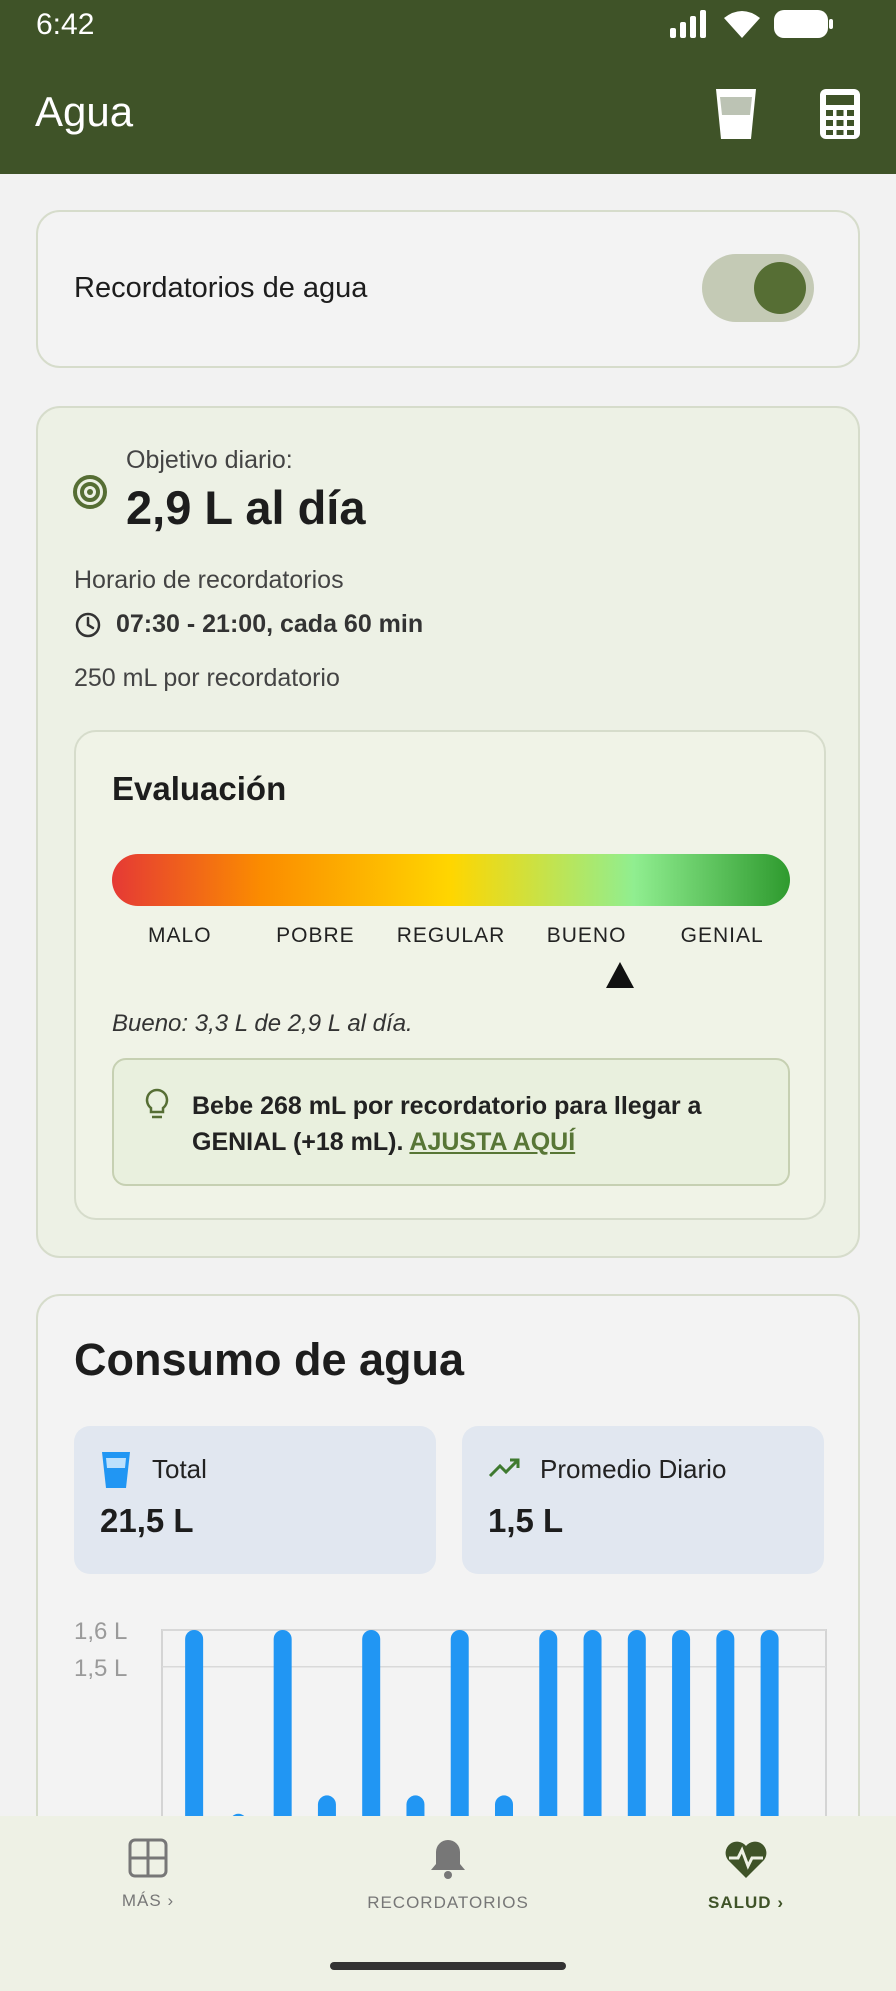 The height and width of the screenshot is (1991, 896). I want to click on nav-label-salud: SALUD, so click(740, 1902).